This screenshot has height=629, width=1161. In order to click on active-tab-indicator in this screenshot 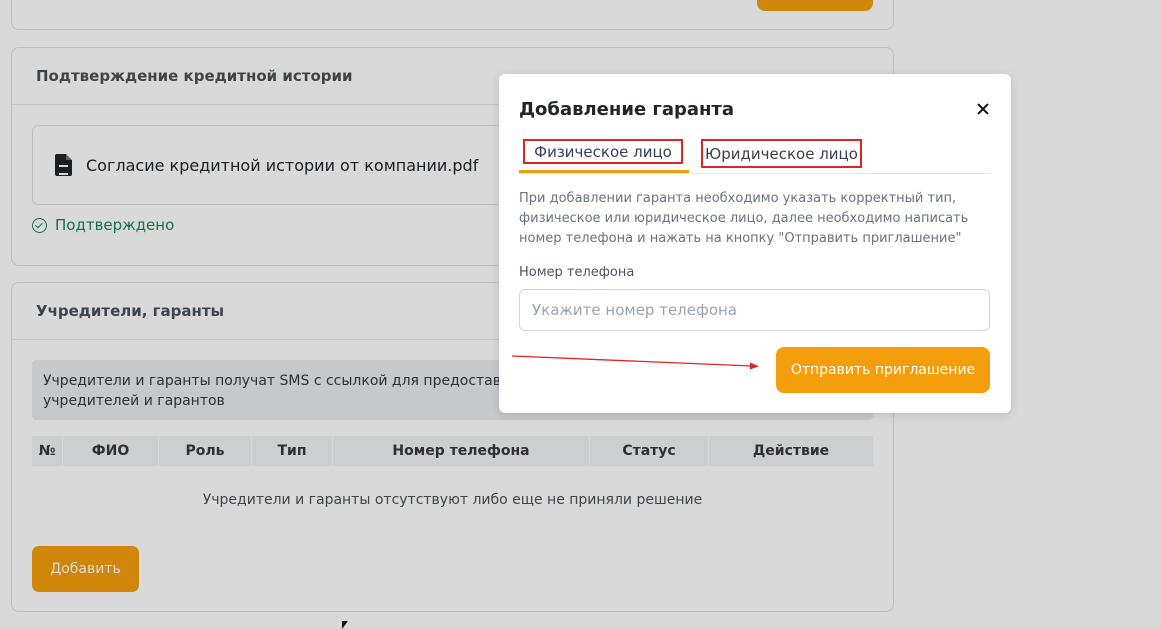, I will do `click(604, 171)`.